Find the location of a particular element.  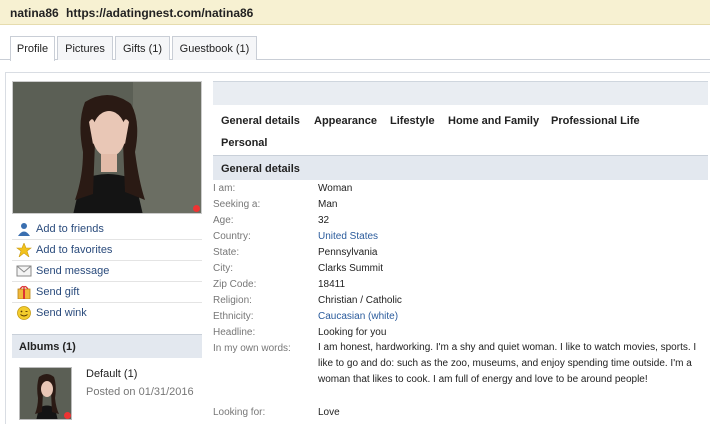

ethnicity-link: Caucasian (white) is located at coordinates (358, 316).